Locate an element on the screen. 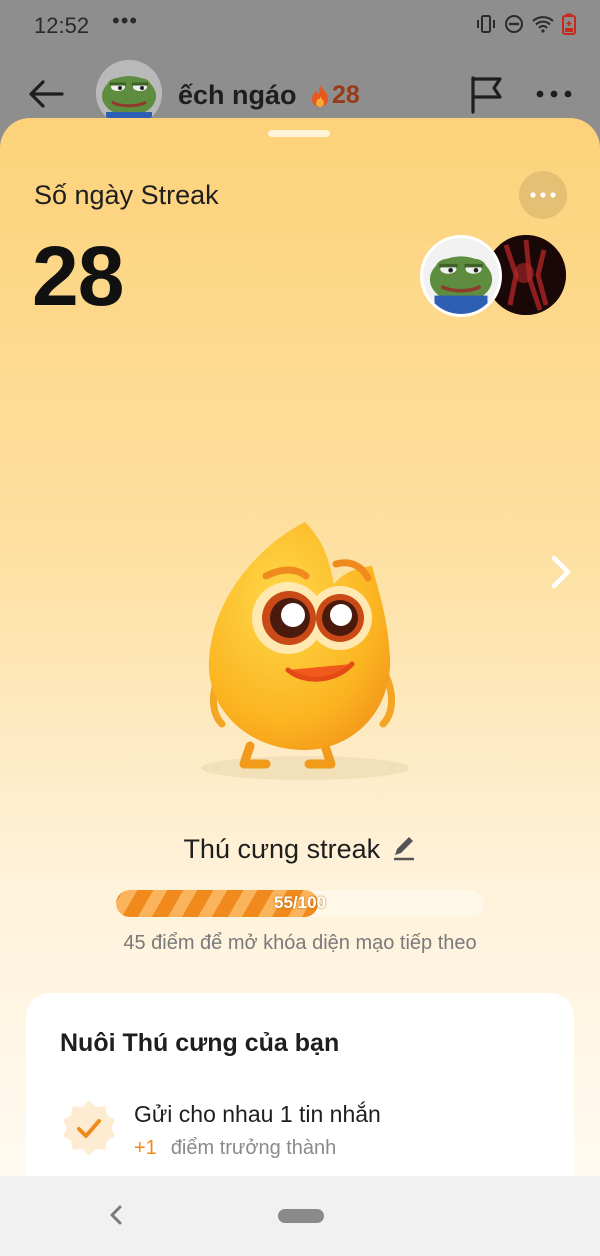  sheet-more-button is located at coordinates (543, 195).